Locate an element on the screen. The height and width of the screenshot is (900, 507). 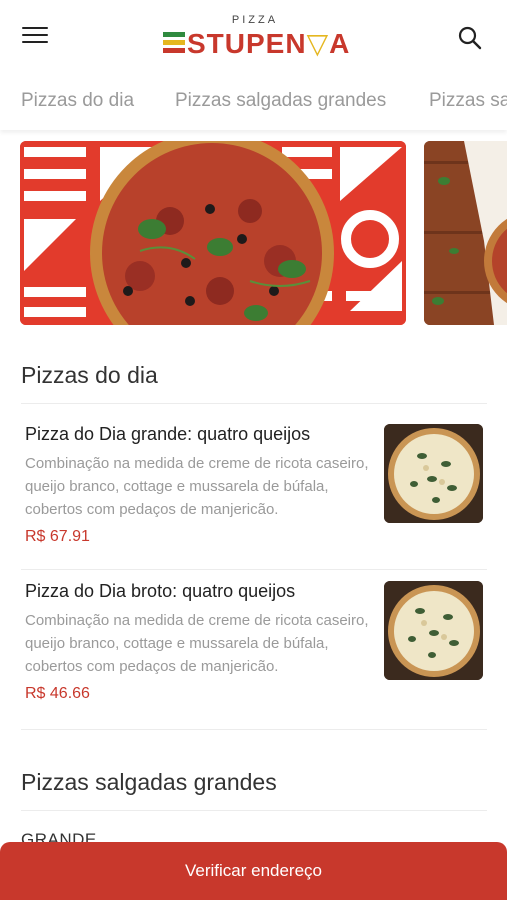
brand-logo: PIZZA STUPEN▽A is located at coordinates (257, 37).